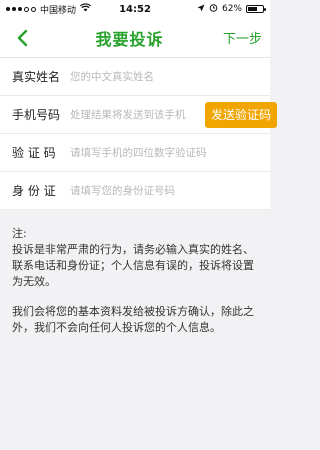 The image size is (320, 450). What do you see at coordinates (86, 9) in the screenshot?
I see `wifi-icon` at bounding box center [86, 9].